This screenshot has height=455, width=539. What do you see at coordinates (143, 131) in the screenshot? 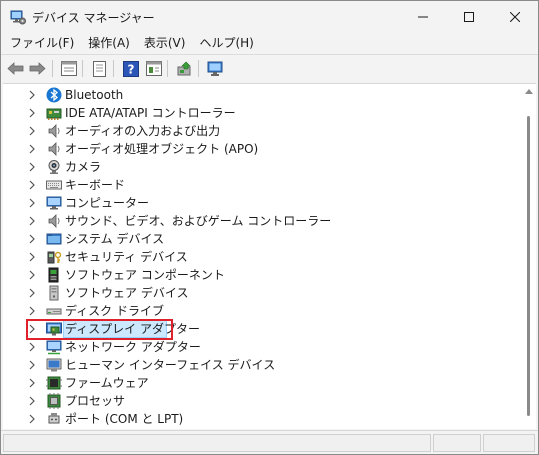
I see `tree-item-label: オーディオの入力および出力` at bounding box center [143, 131].